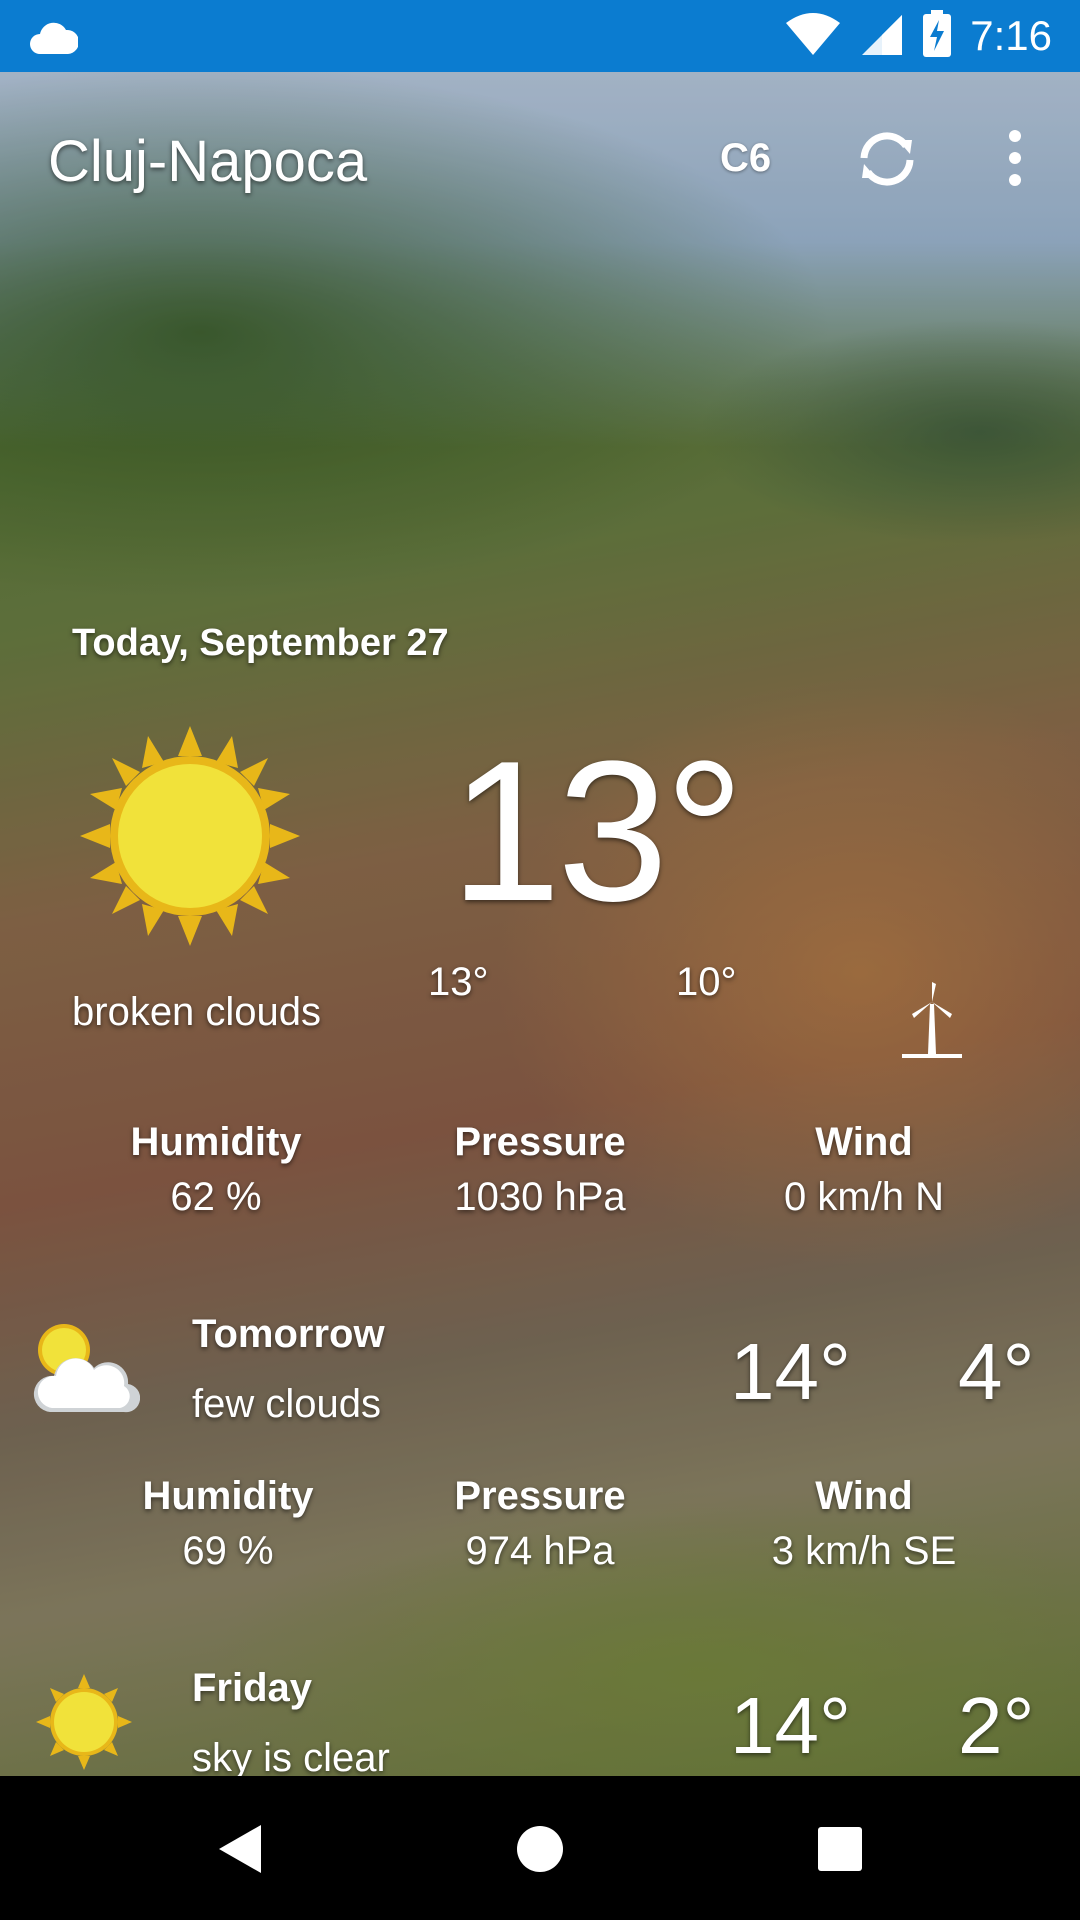 The height and width of the screenshot is (1920, 1080). What do you see at coordinates (291, 1756) in the screenshot?
I see `forecast-description: sky is clear` at bounding box center [291, 1756].